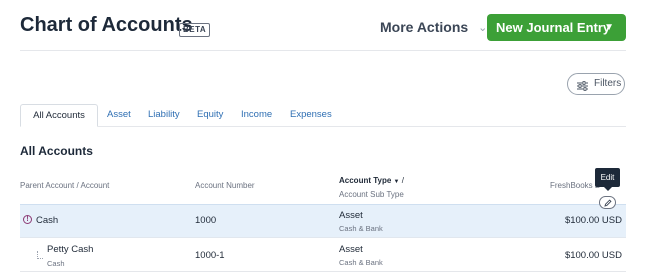 The image size is (647, 278). What do you see at coordinates (483, 28) in the screenshot?
I see `chevron-down-icon: ⌄` at bounding box center [483, 28].